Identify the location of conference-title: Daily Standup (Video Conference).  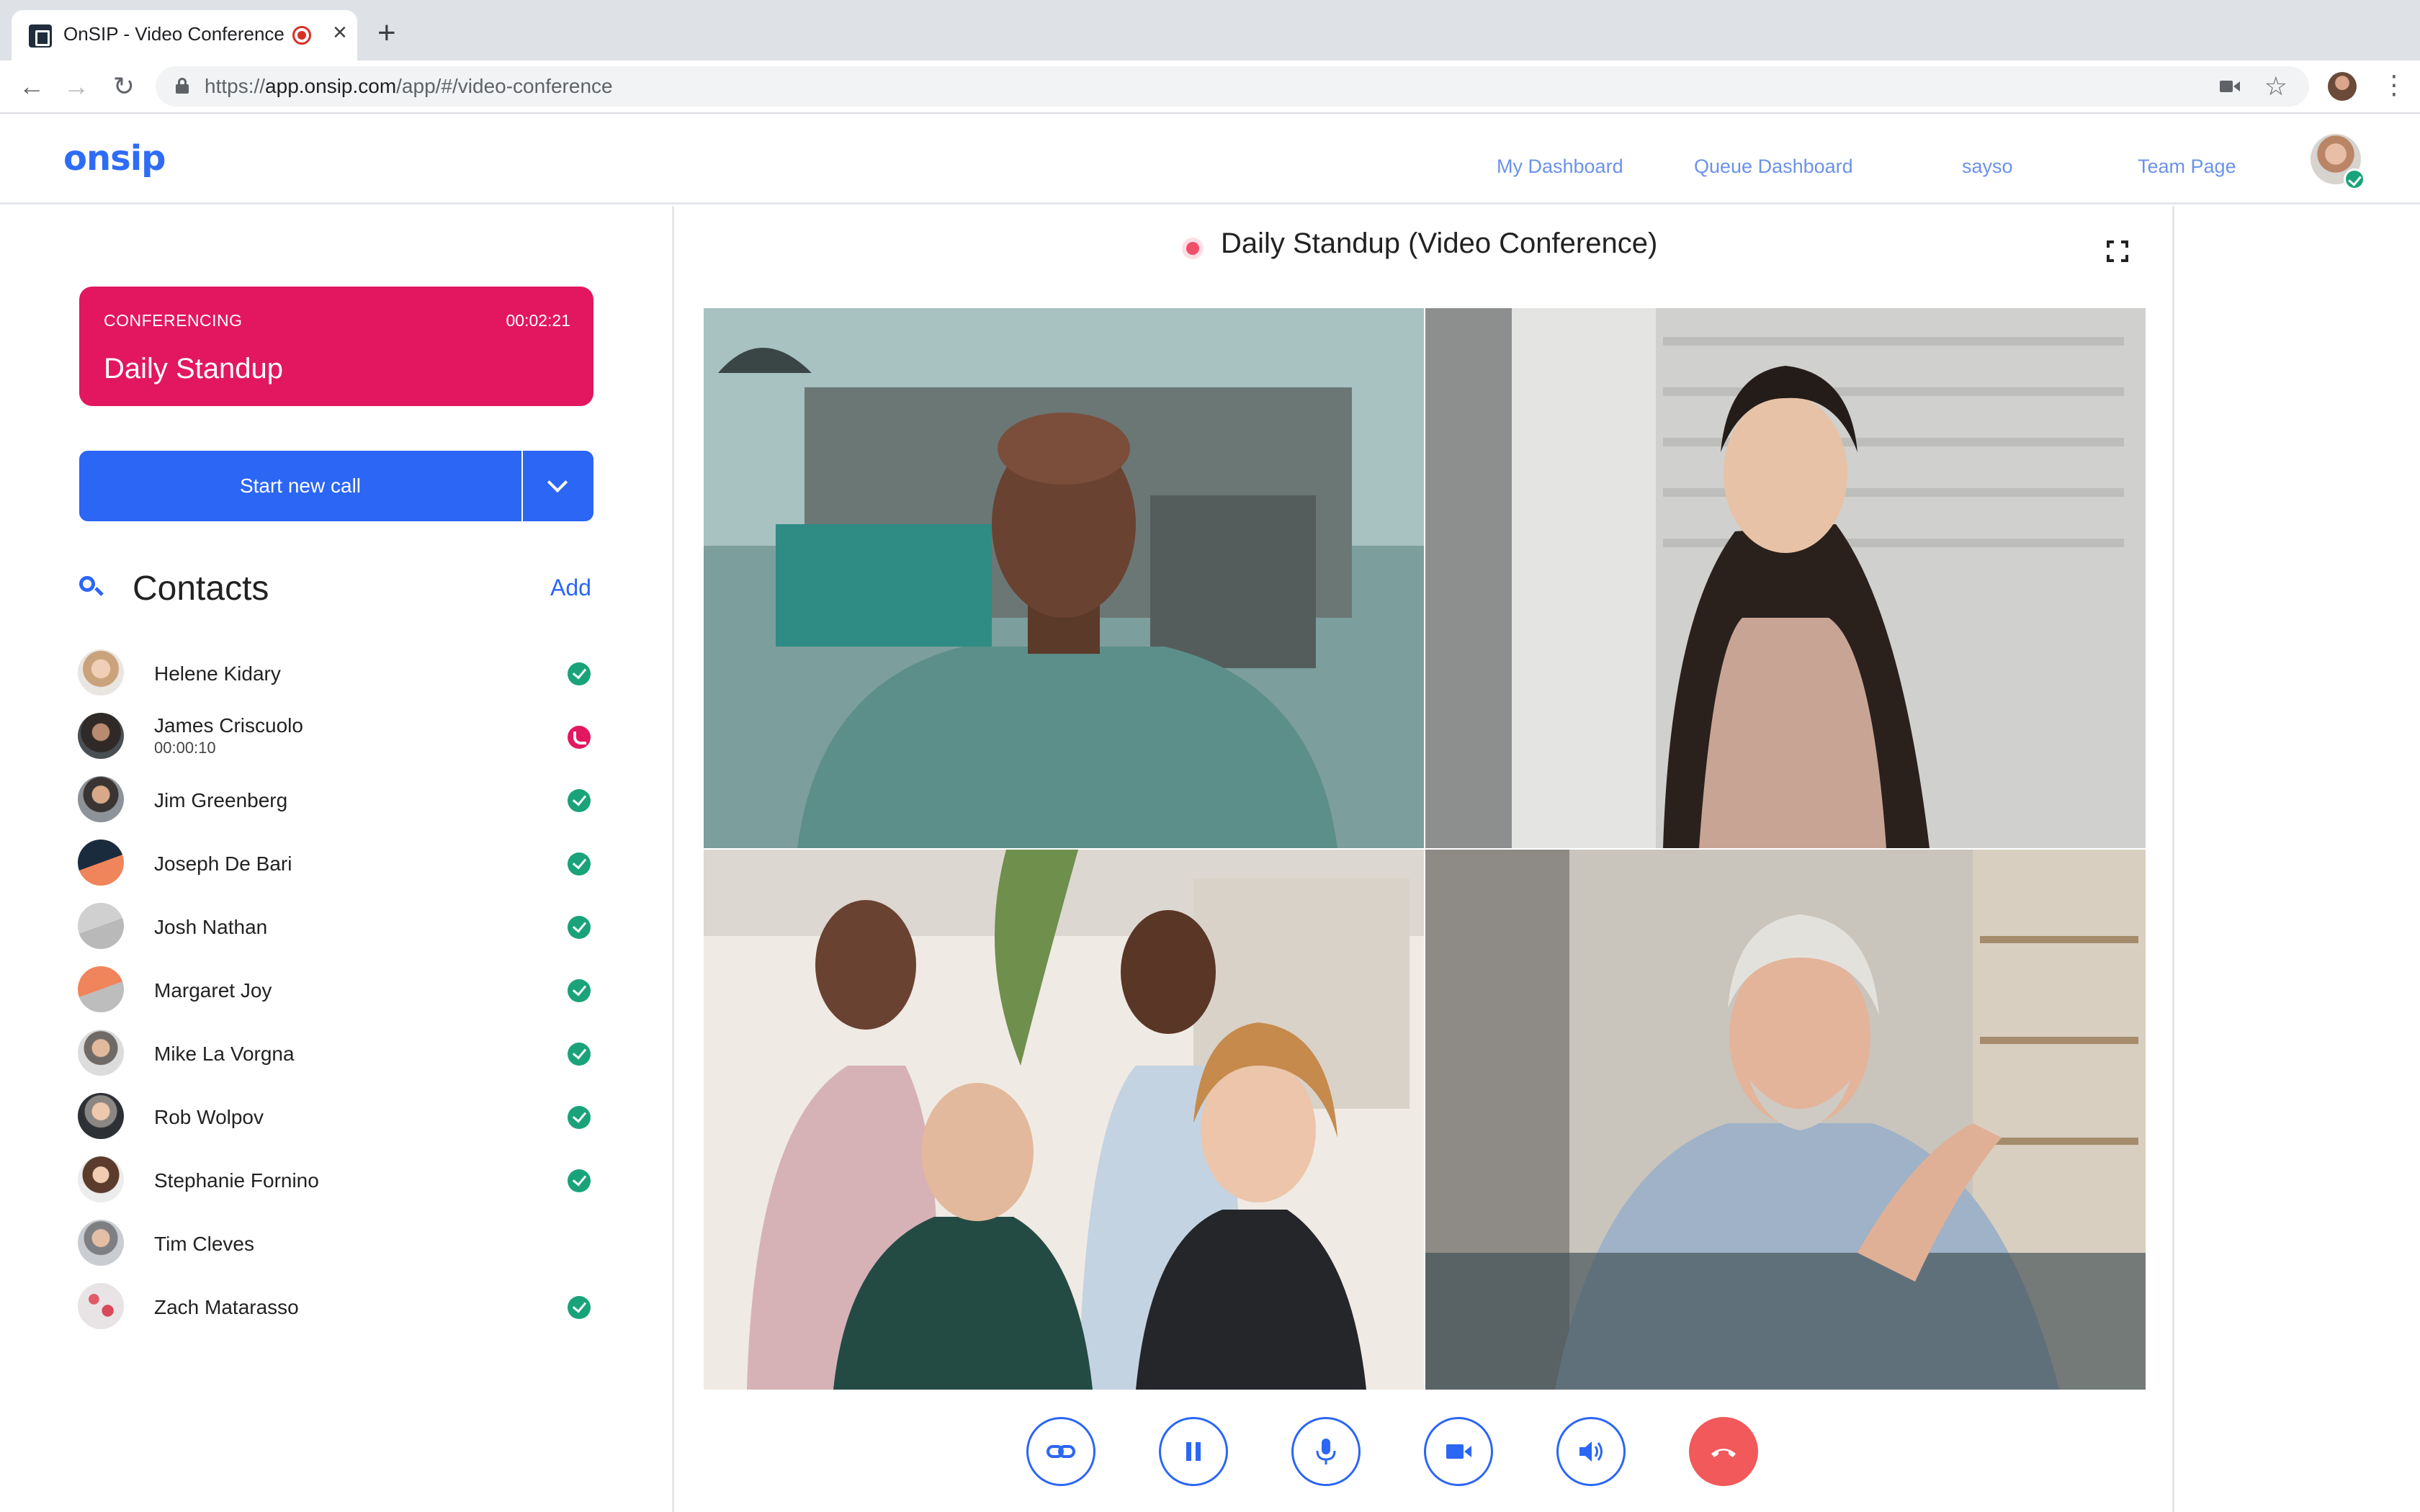
(1439, 243).